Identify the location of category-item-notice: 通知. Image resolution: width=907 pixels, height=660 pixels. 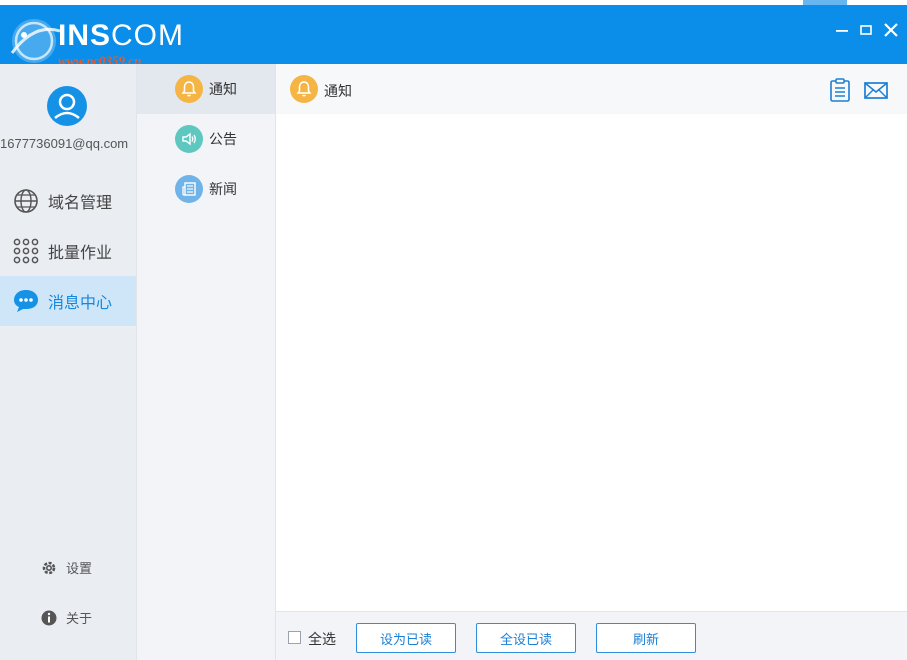
(206, 89).